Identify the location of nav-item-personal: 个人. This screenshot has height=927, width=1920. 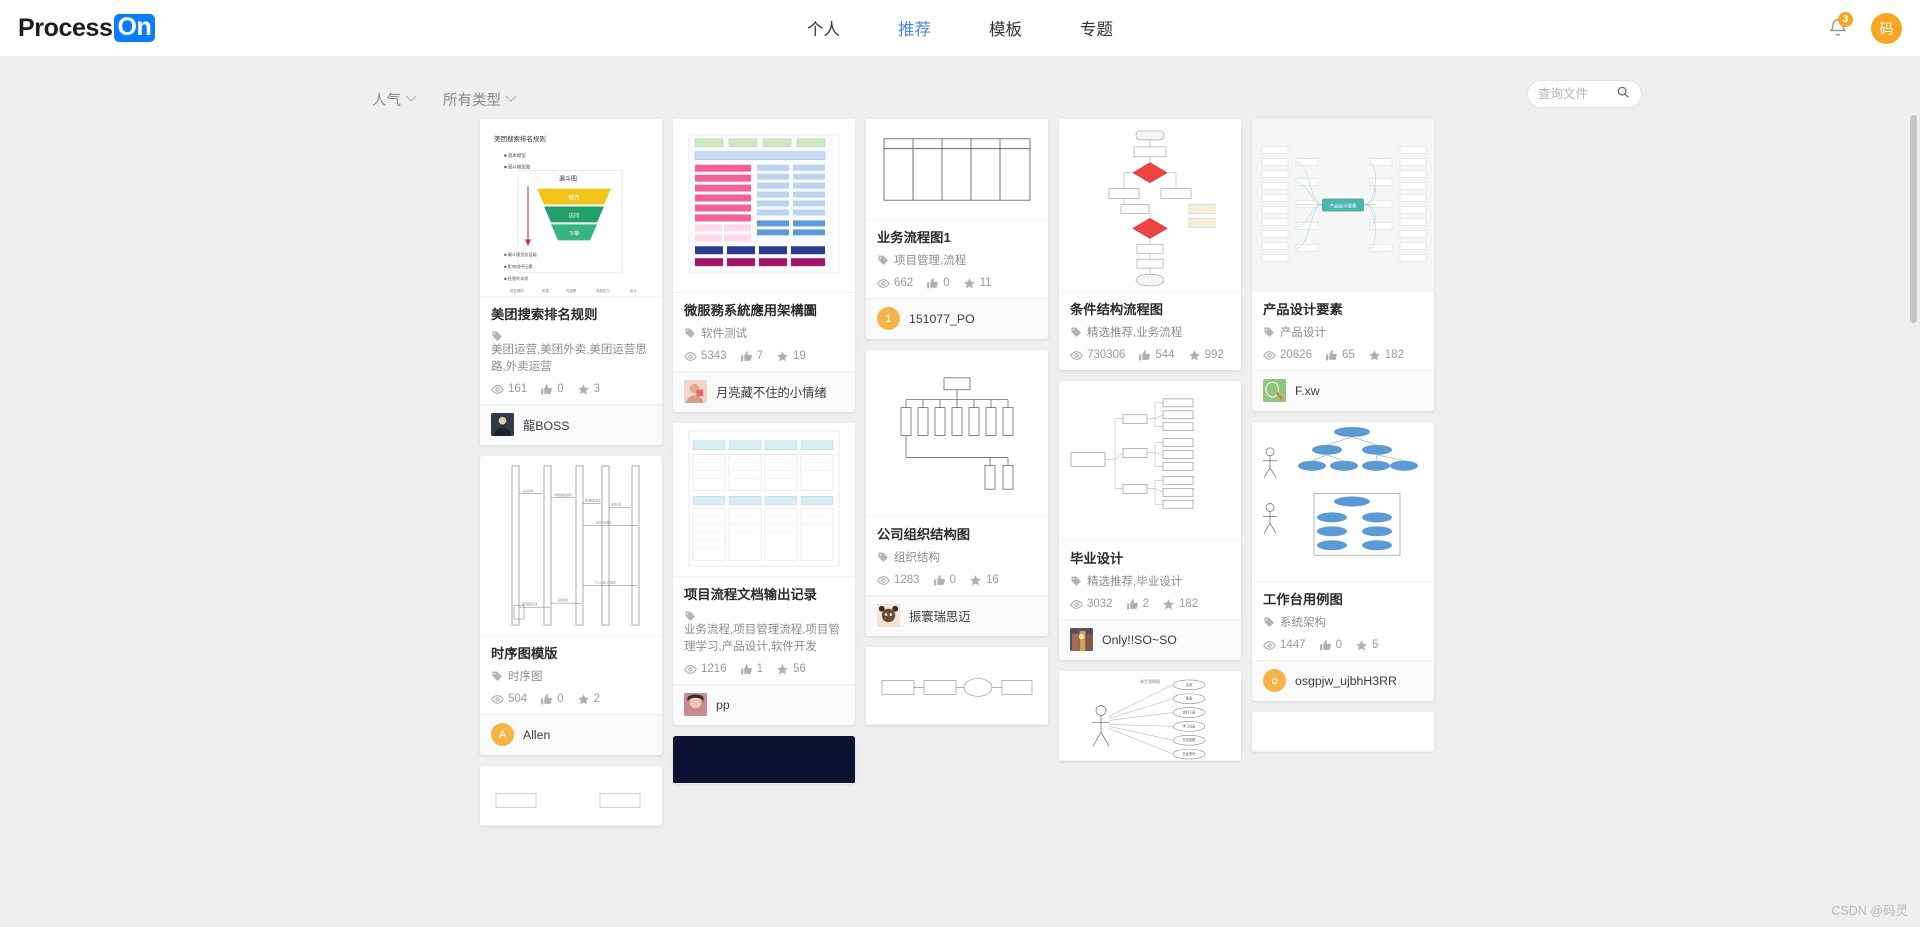
(823, 28).